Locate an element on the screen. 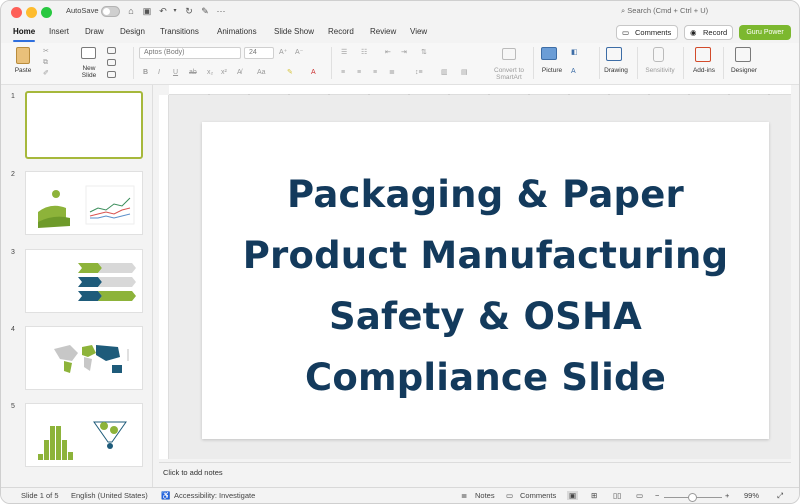 This screenshot has height=504, width=800. clear-format-icon: A̸ is located at coordinates (239, 73).